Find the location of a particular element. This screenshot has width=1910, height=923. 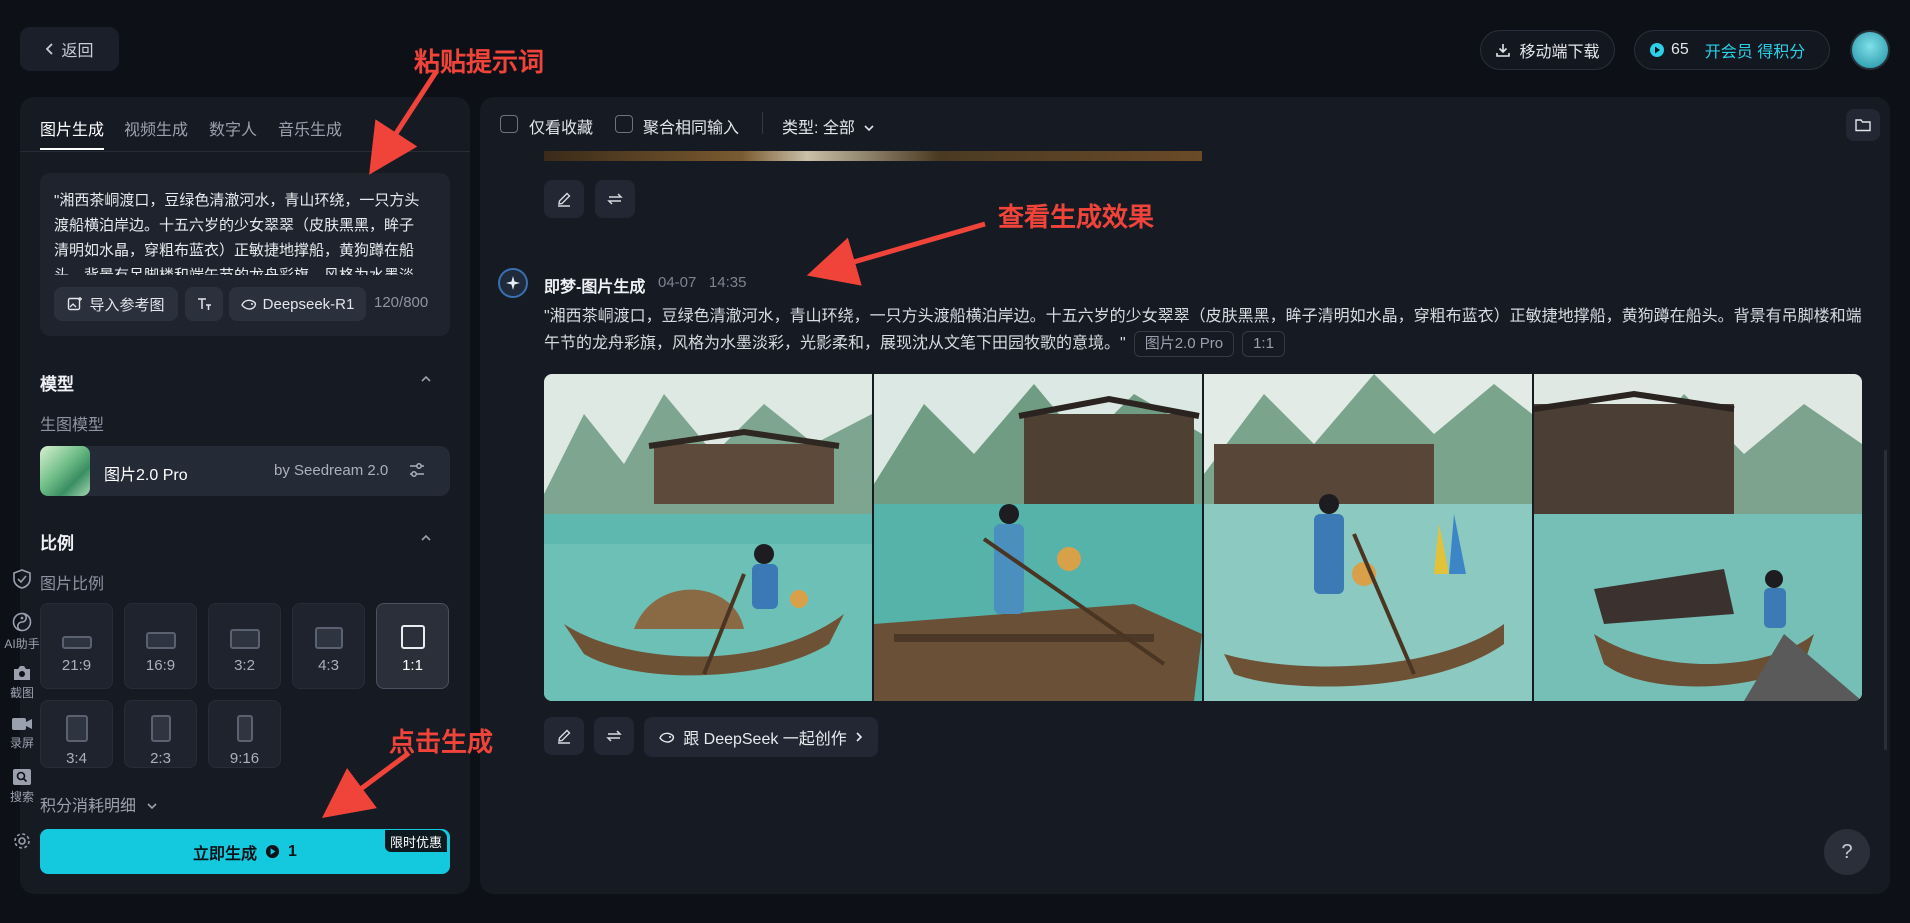

points-detail-label: 积分消耗明细 is located at coordinates (88, 806).